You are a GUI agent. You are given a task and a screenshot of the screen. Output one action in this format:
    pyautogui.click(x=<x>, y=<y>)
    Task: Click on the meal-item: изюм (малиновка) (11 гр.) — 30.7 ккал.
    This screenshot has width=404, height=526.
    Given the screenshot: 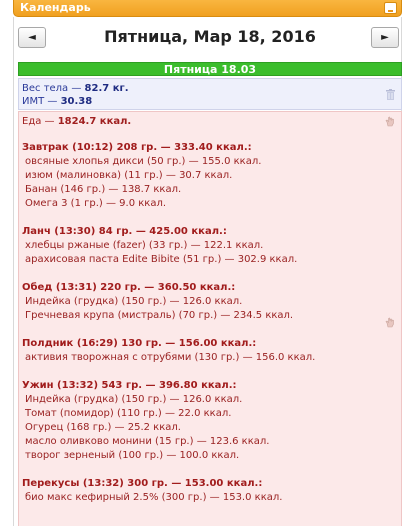 What is the action you would take?
    pyautogui.click(x=128, y=175)
    